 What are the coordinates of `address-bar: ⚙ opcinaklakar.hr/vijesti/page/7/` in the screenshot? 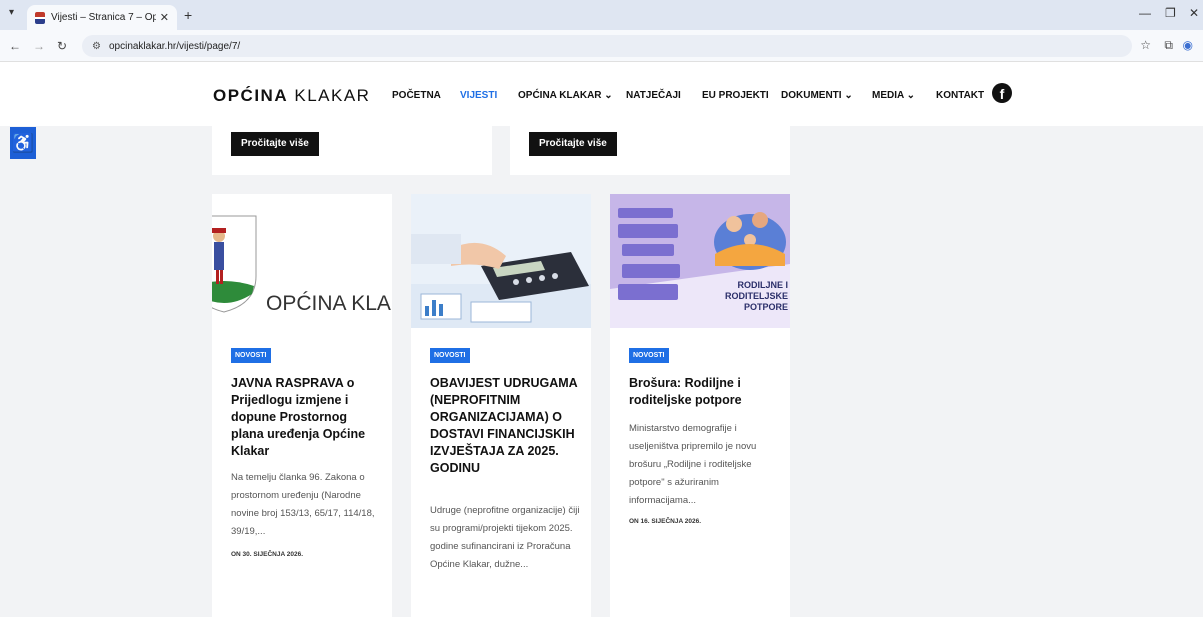 It's located at (607, 46).